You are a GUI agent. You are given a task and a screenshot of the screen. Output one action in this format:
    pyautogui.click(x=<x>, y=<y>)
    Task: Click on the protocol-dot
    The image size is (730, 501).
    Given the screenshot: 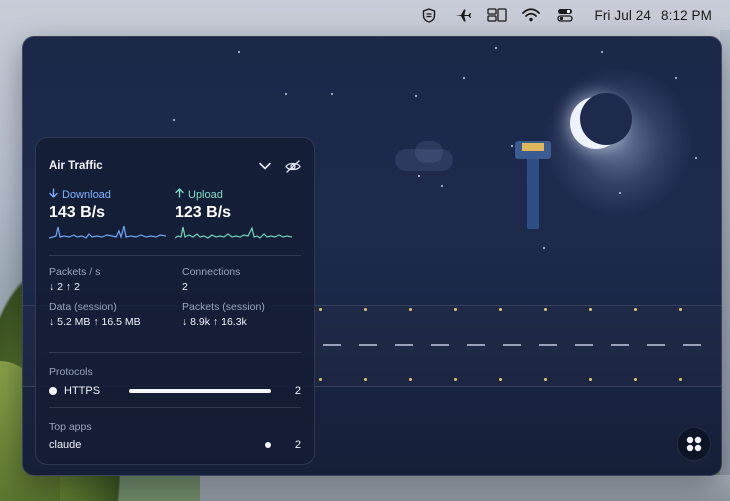 What is the action you would take?
    pyautogui.click(x=53, y=391)
    